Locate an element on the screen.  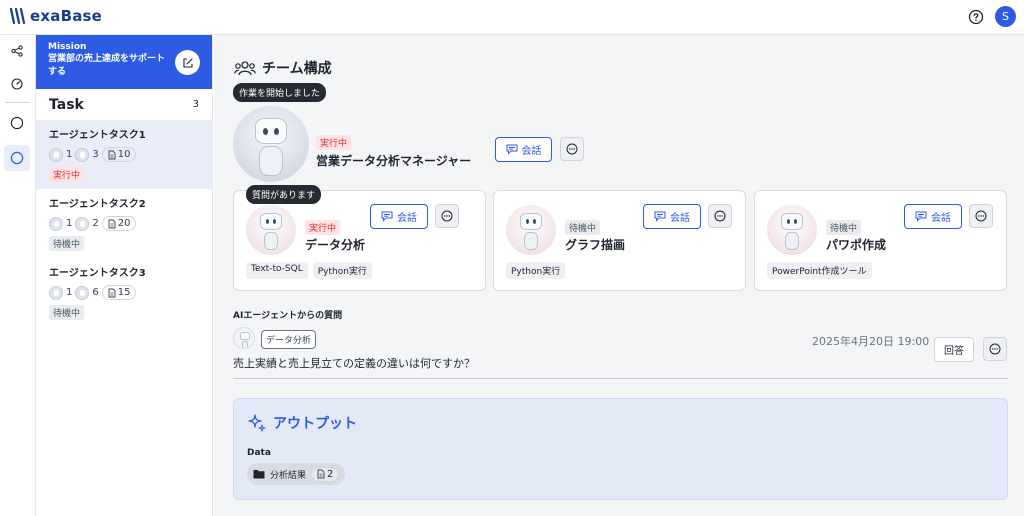
agent-count: 6 is located at coordinates (95, 292).